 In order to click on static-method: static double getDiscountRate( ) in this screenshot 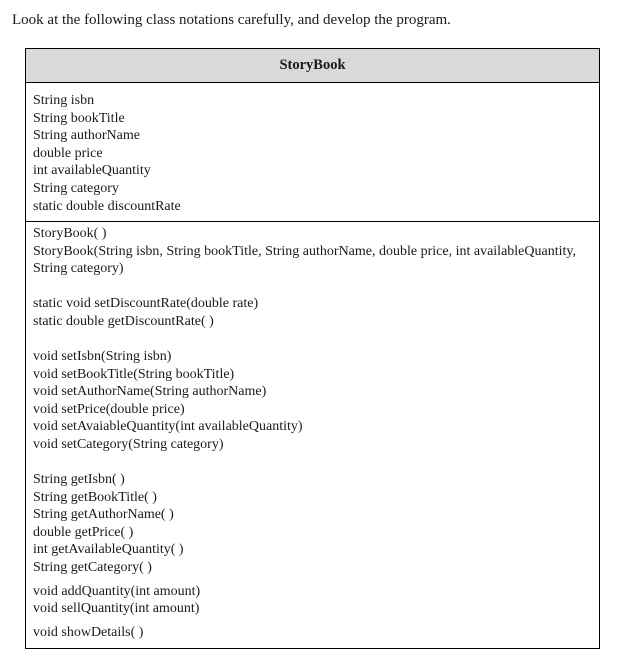, I will do `click(123, 321)`.